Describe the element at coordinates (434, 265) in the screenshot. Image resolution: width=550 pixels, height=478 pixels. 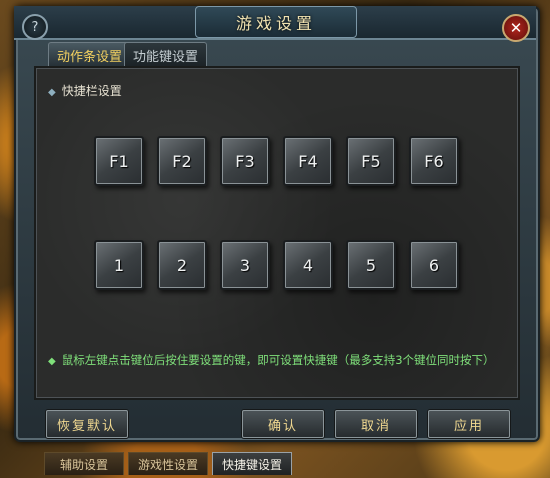
I see `hotkey-slot-6: 6` at that location.